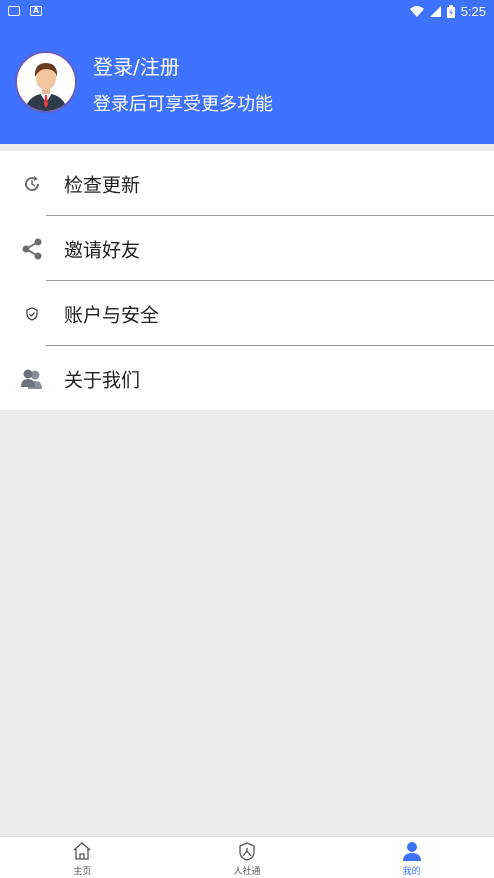  I want to click on nav-item-mine: 我的, so click(411, 857).